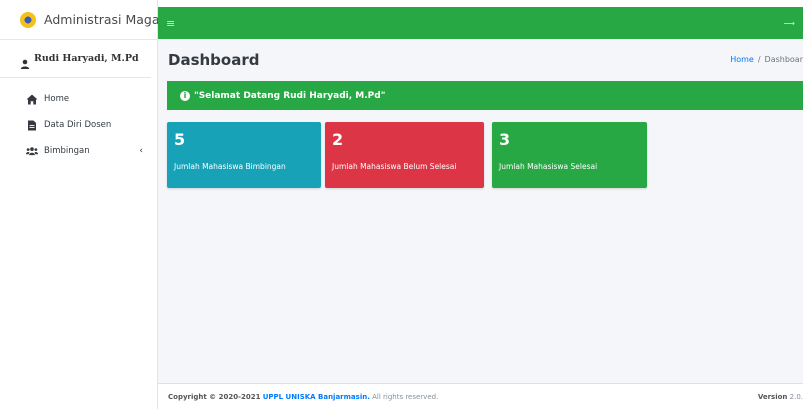 This screenshot has width=803, height=409. I want to click on content-header: Dashboard Home / Dashboar, so click(480, 59).